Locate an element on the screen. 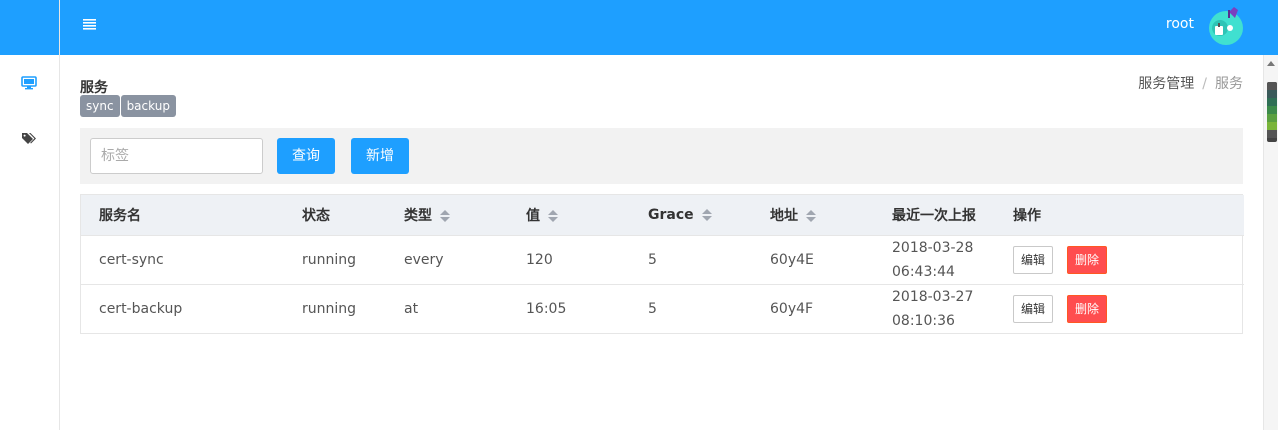 This screenshot has height=430, width=1278. tags-icon is located at coordinates (29, 139).